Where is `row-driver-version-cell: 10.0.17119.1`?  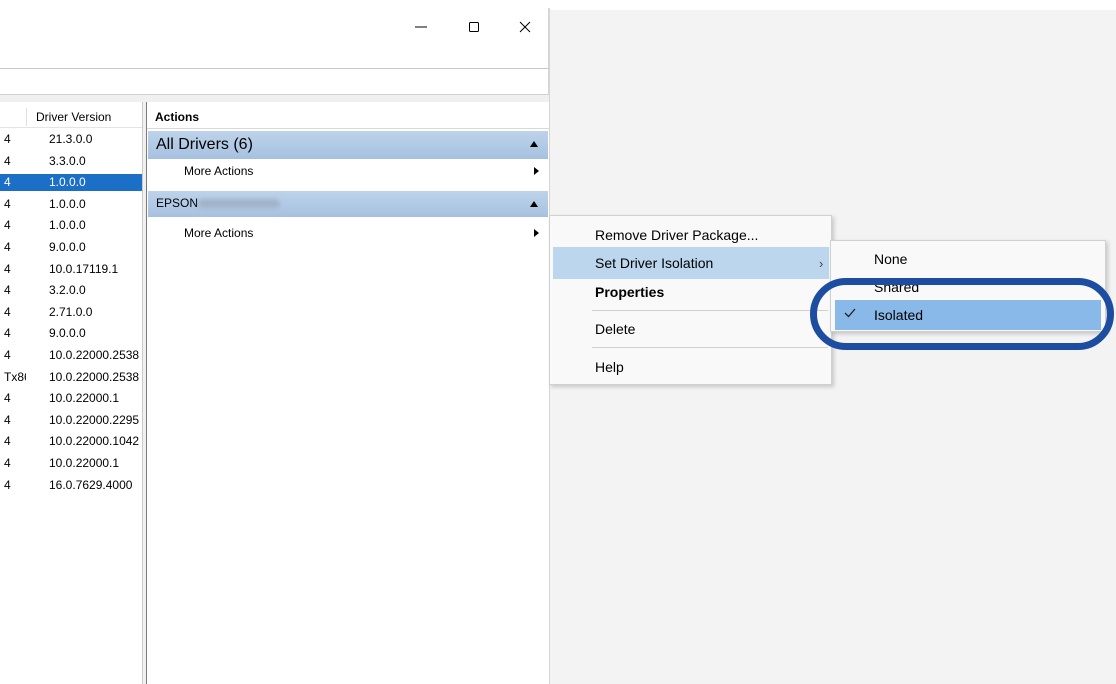 row-driver-version-cell: 10.0.17119.1 is located at coordinates (84, 269).